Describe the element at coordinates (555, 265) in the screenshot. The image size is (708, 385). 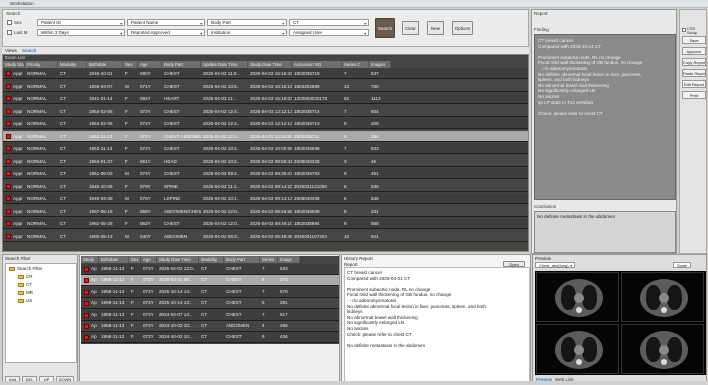
I see `series-select: Chest_abd(lung) ▼` at that location.